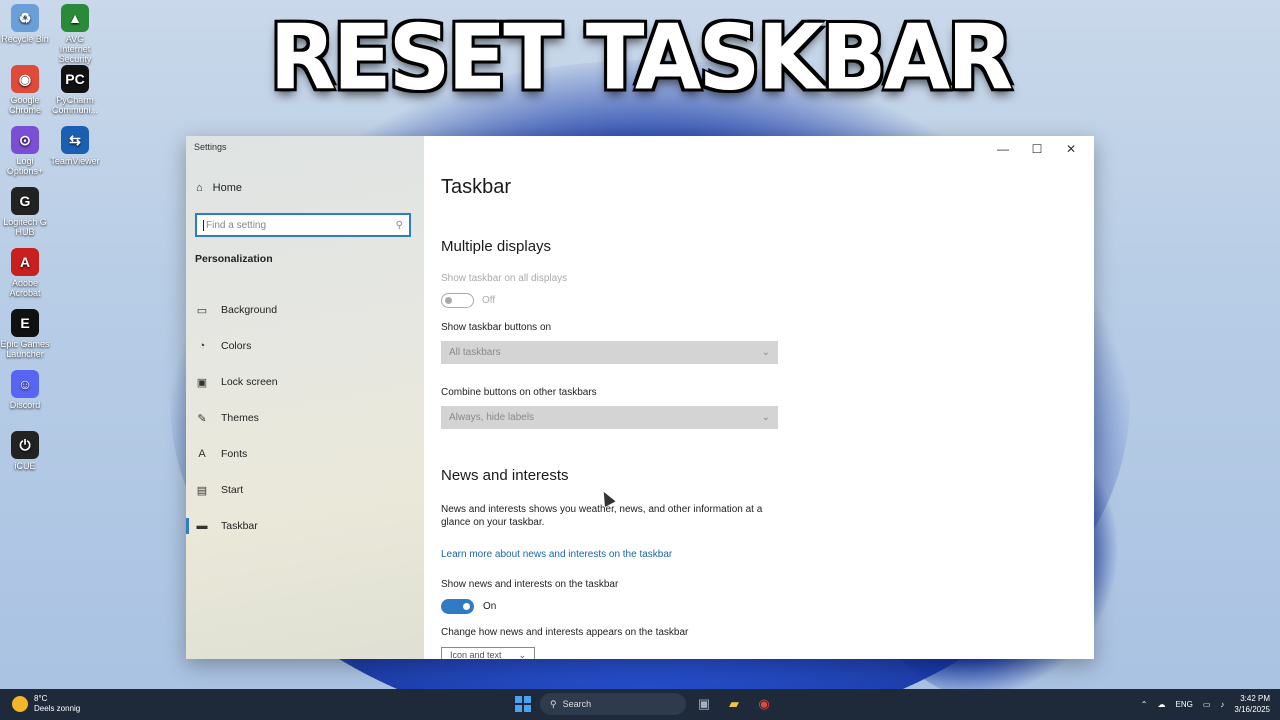 Image resolution: width=1280 pixels, height=720 pixels. What do you see at coordinates (25, 262) in the screenshot?
I see `adobe-acrobat-icon: A` at bounding box center [25, 262].